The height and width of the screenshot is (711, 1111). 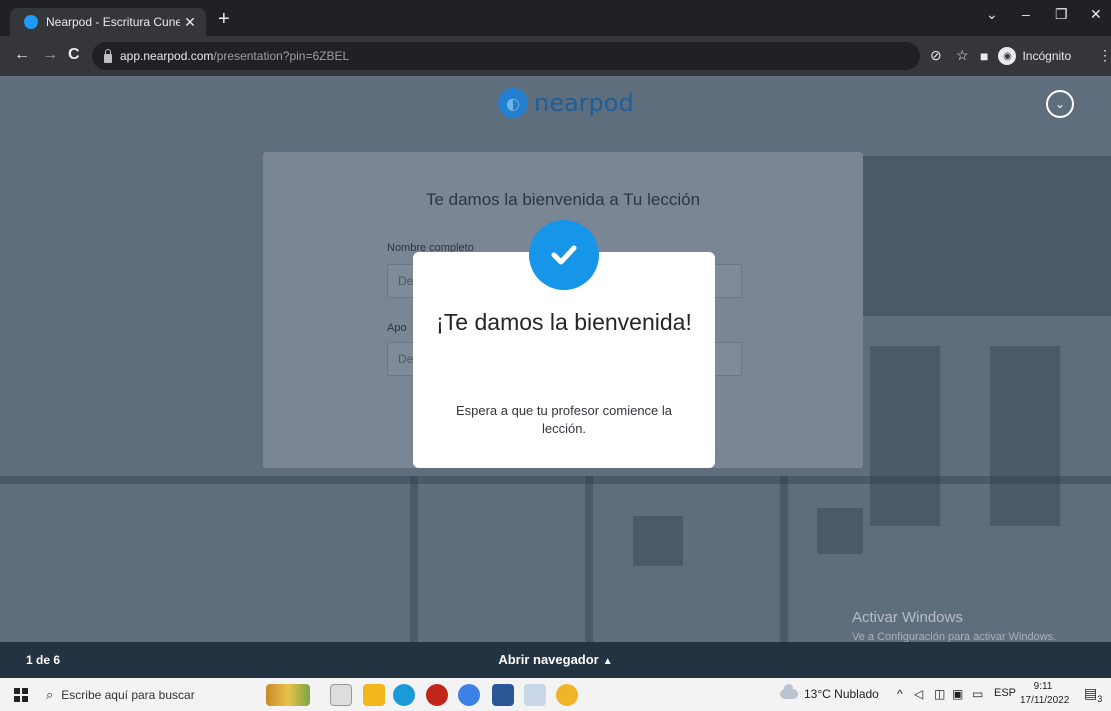 What do you see at coordinates (977, 694) in the screenshot?
I see `battery-icon: ▭` at bounding box center [977, 694].